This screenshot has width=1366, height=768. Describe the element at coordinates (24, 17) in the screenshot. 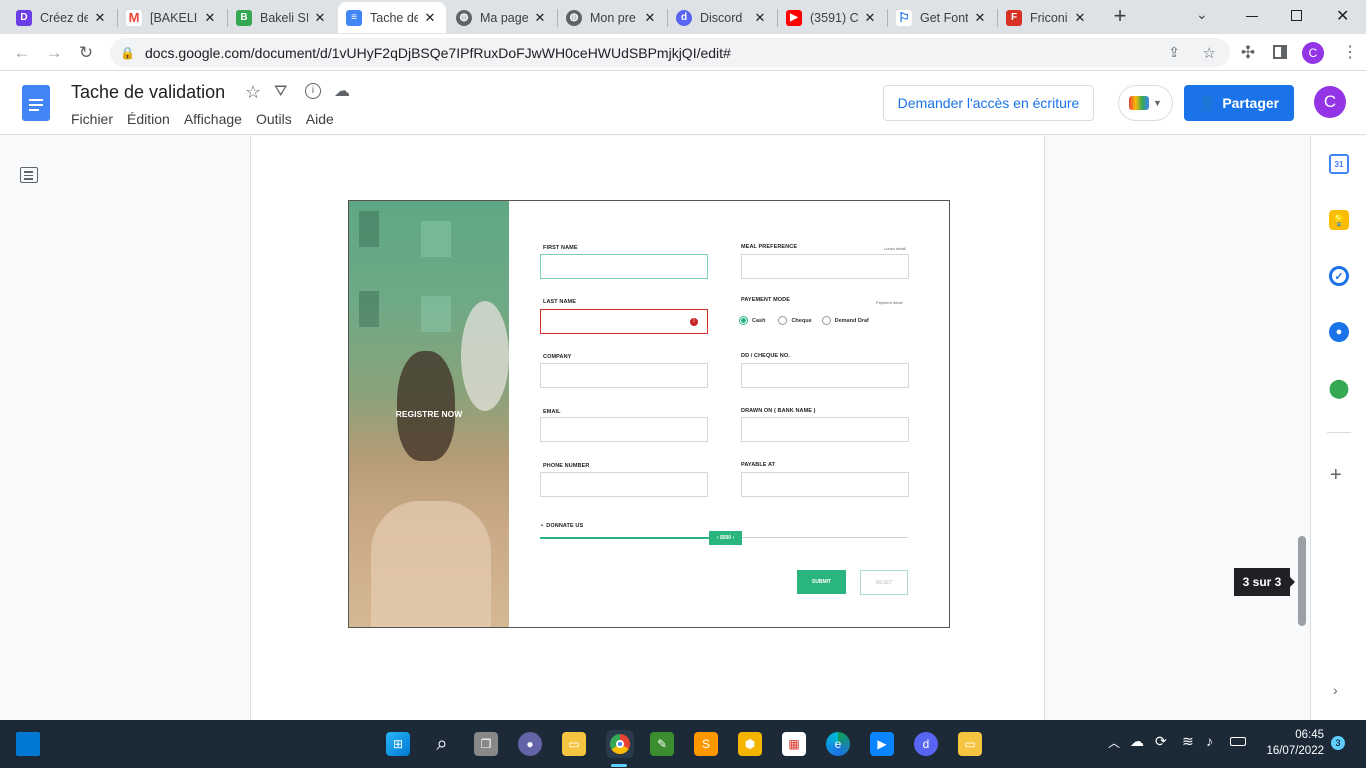

I see `creez-icon: D` at that location.